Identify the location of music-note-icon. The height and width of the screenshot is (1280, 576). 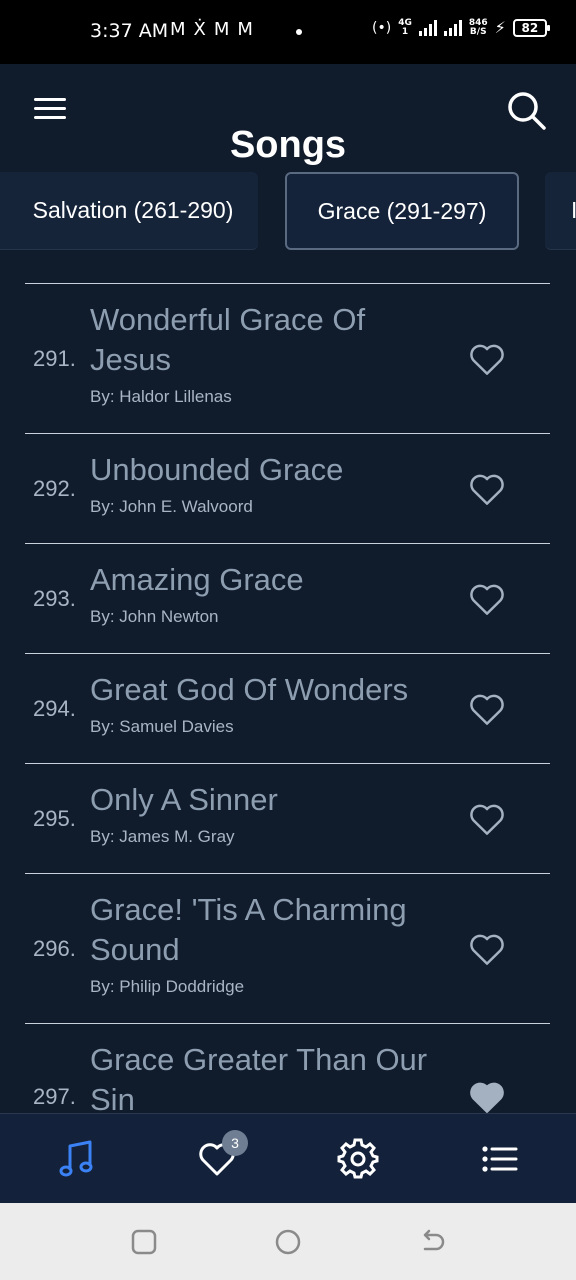
(76, 1158).